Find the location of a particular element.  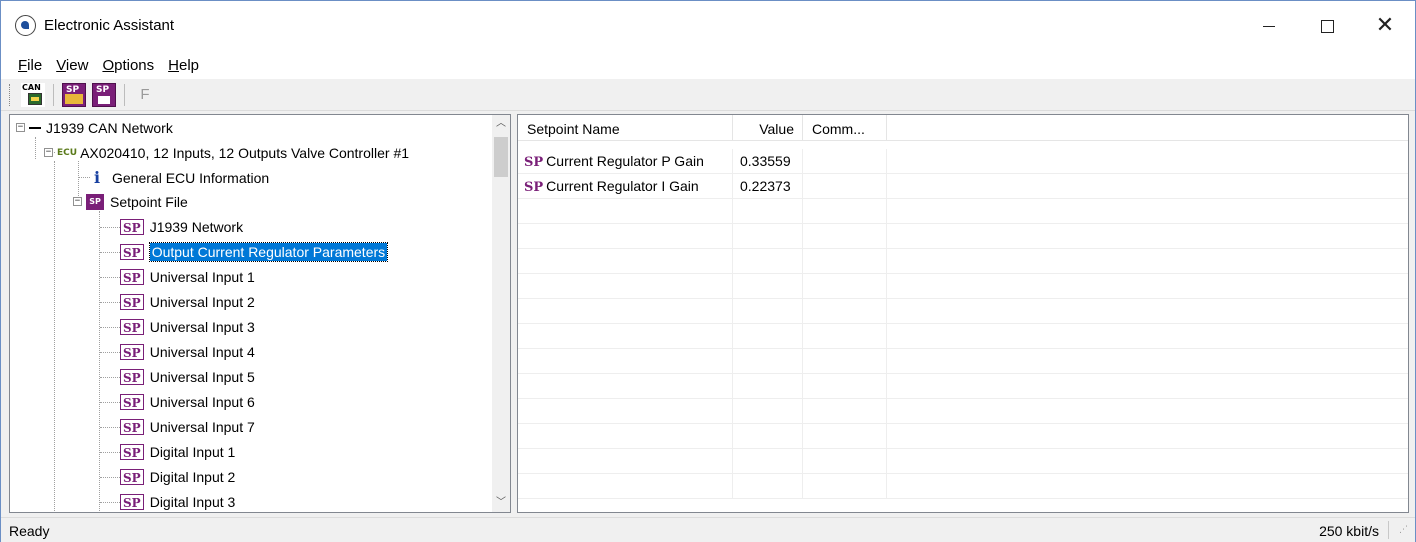

resize-grip-icon: ⋰ is located at coordinates (1405, 532).